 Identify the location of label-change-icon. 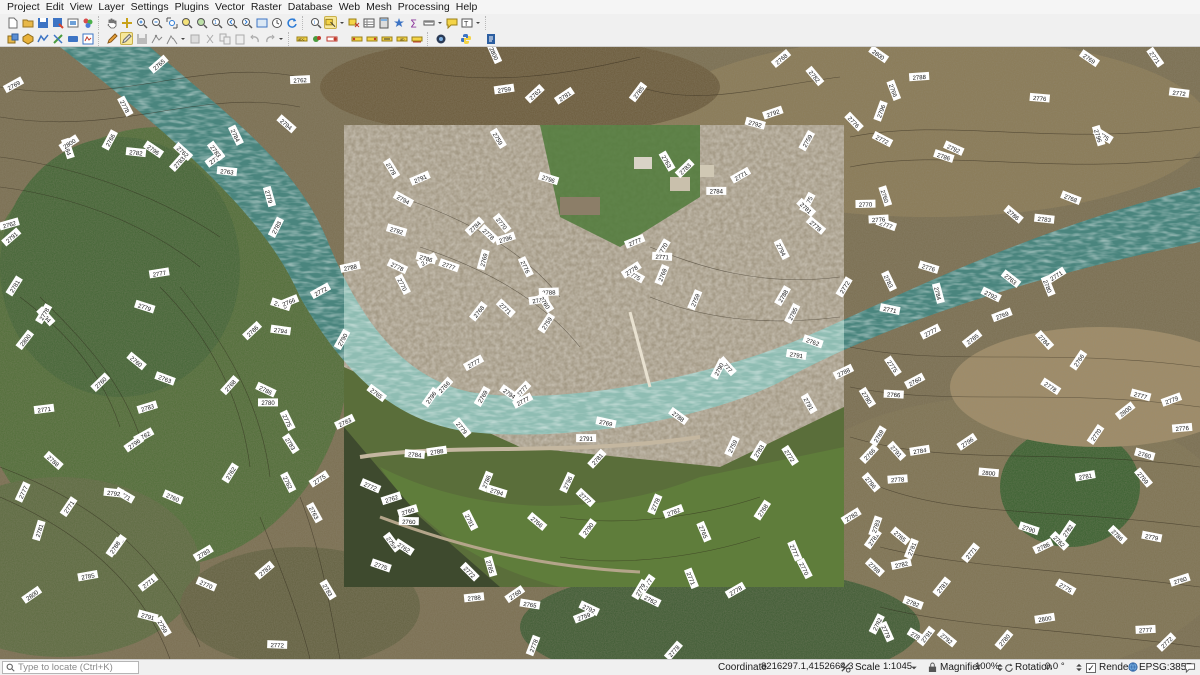
(386, 38).